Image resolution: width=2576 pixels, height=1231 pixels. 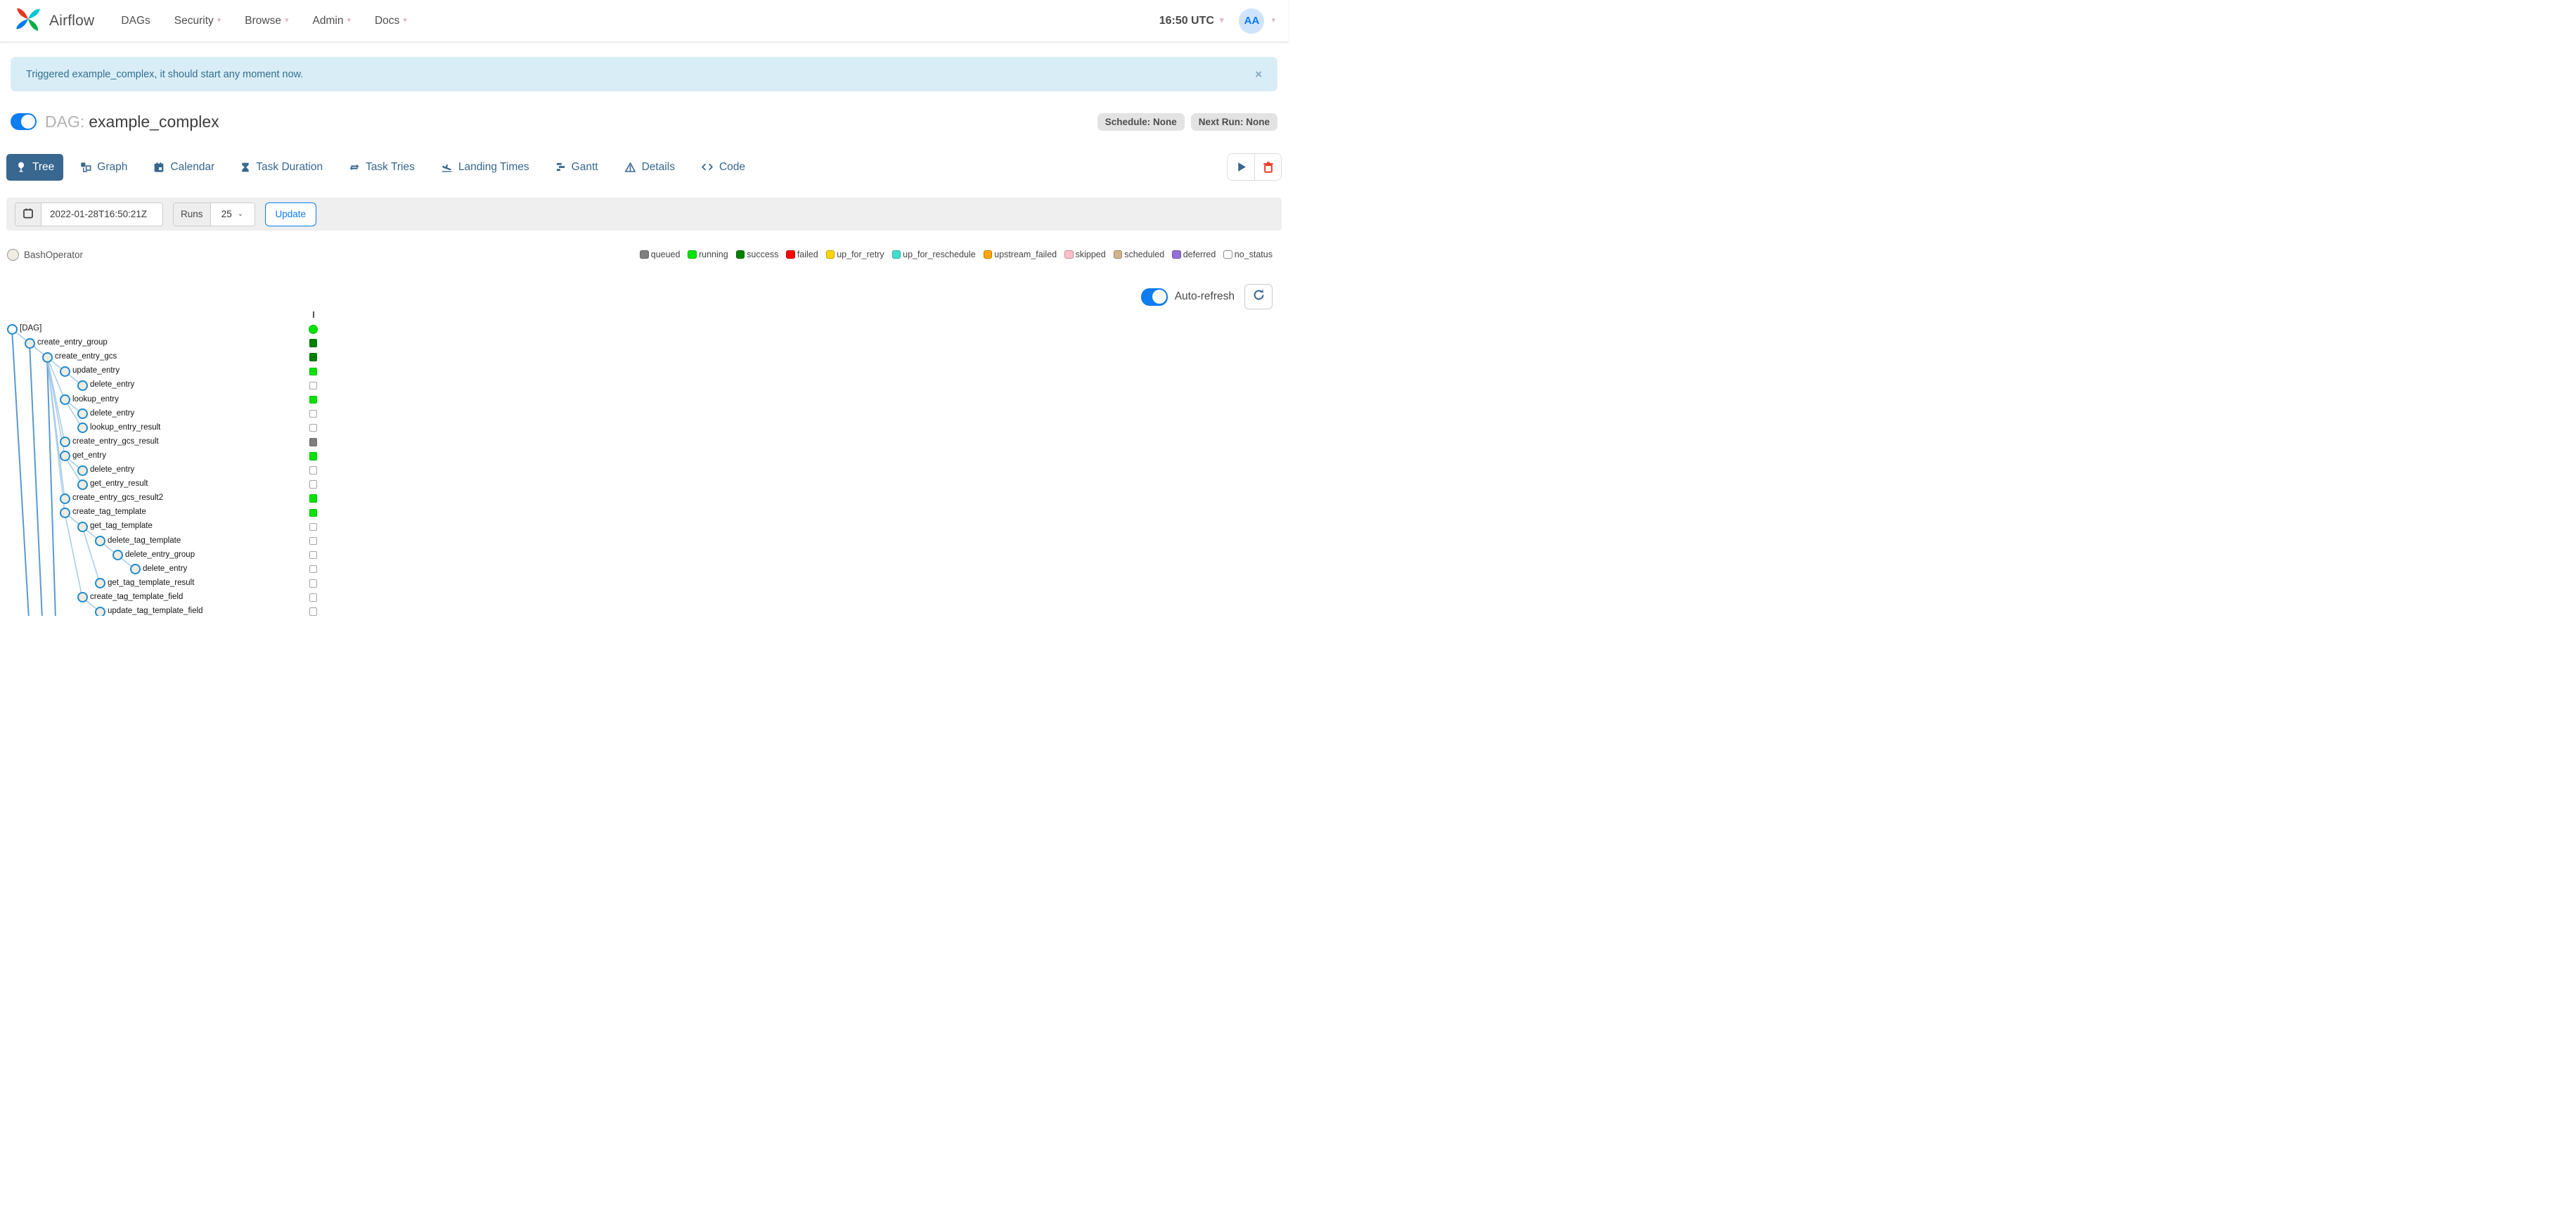 I want to click on user-menu: AA ▾, so click(x=1257, y=21).